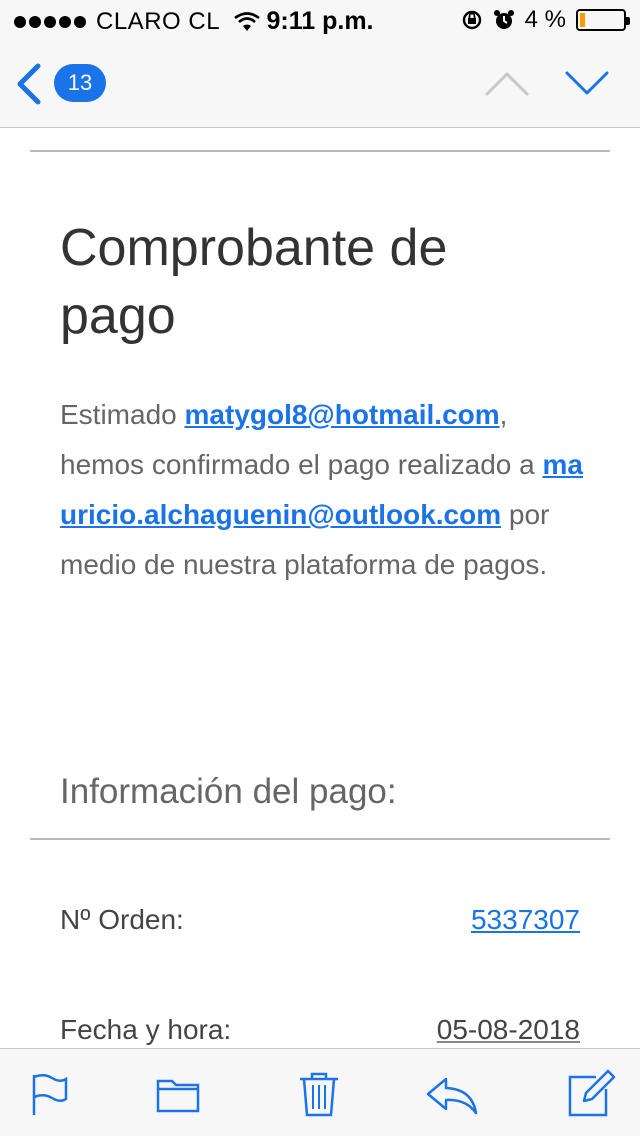  I want to click on back-chevron-icon, so click(29, 84).